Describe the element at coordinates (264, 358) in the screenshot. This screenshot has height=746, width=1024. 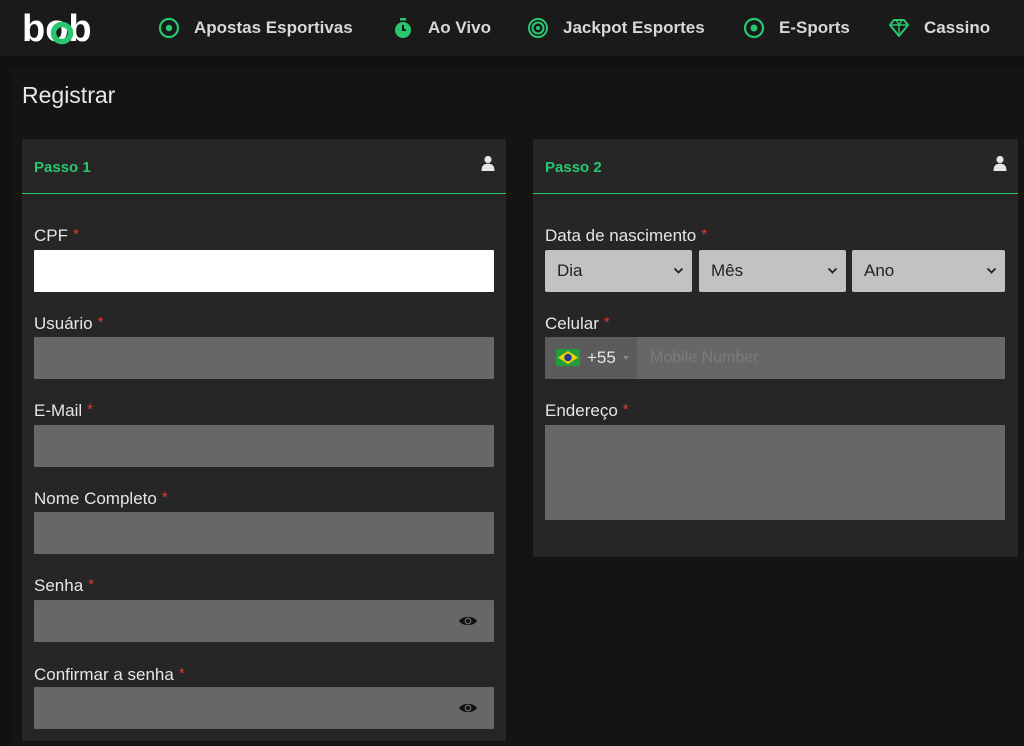
I see `usuario-input` at that location.